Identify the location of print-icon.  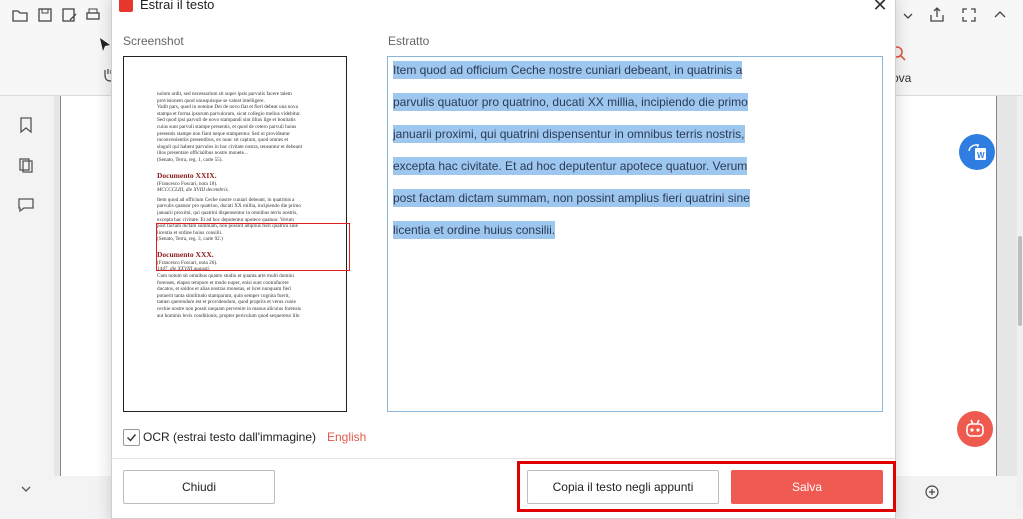
(93, 15).